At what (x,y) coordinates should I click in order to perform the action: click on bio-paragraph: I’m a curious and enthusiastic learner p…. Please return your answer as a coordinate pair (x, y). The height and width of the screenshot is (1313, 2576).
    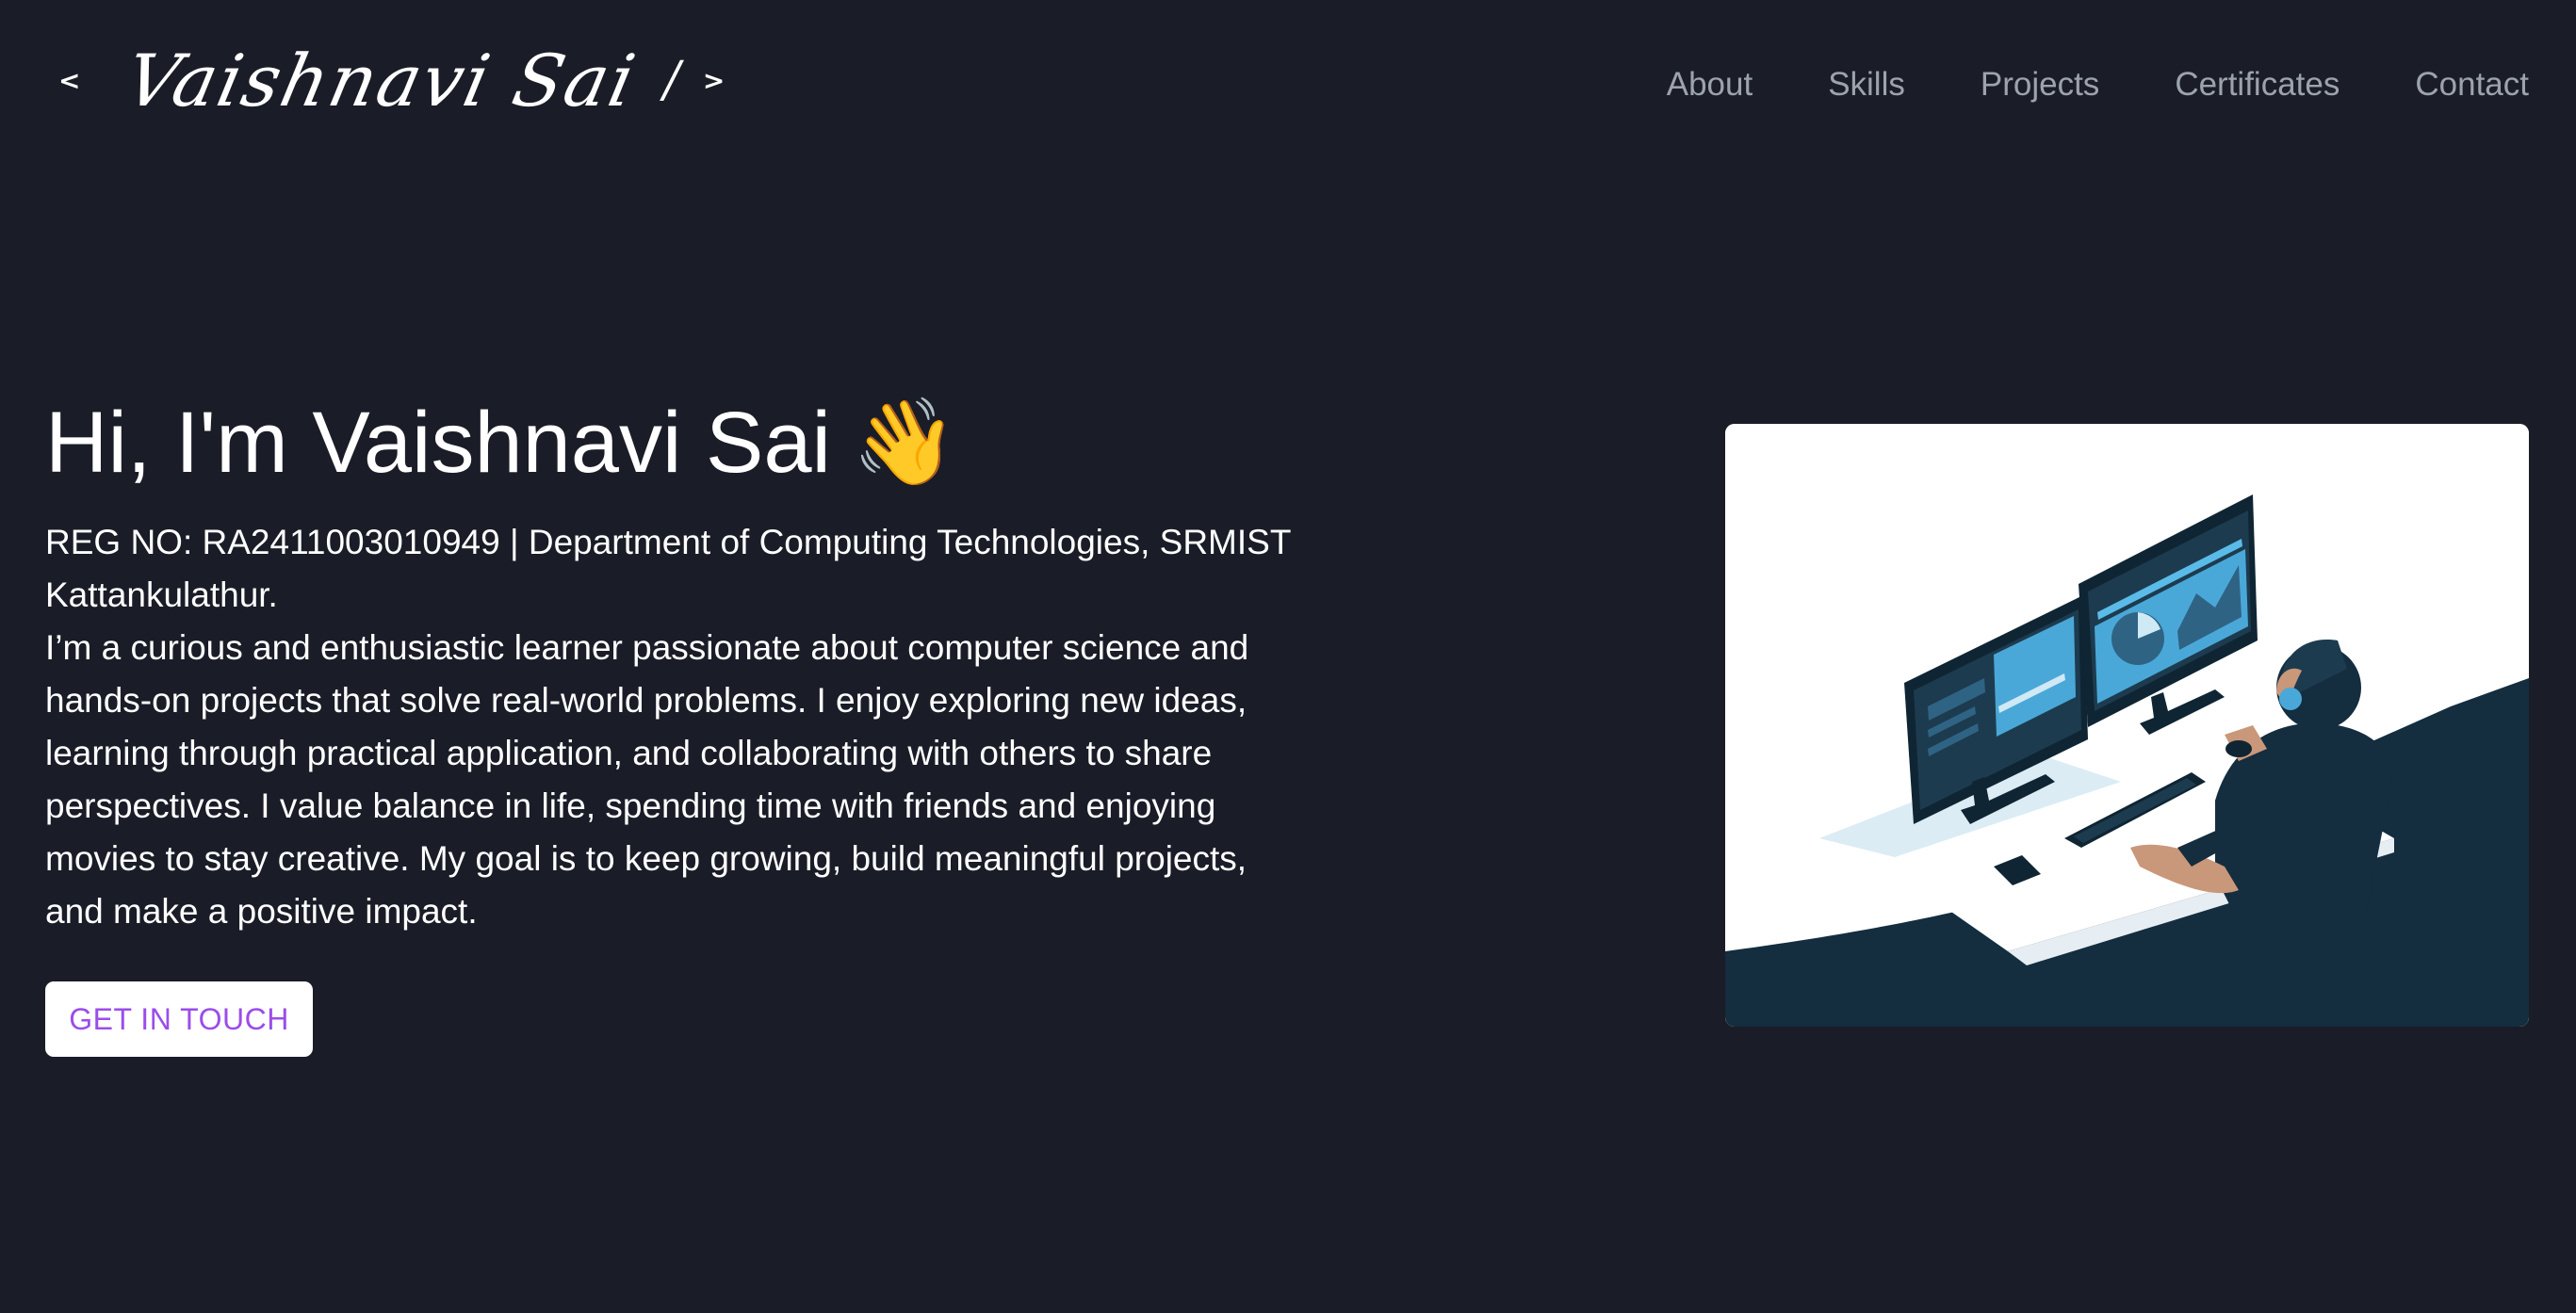
    Looking at the image, I should click on (647, 779).